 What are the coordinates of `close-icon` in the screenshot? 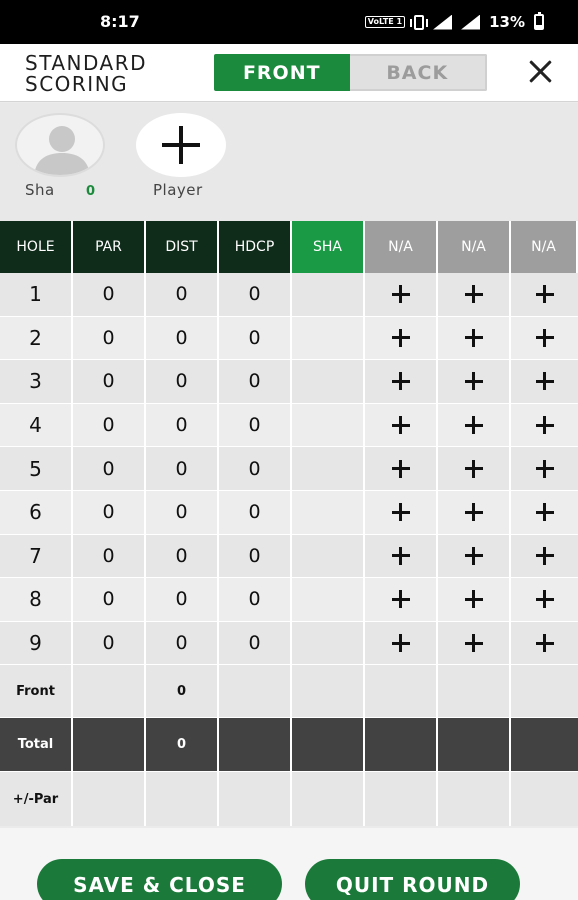 It's located at (541, 72).